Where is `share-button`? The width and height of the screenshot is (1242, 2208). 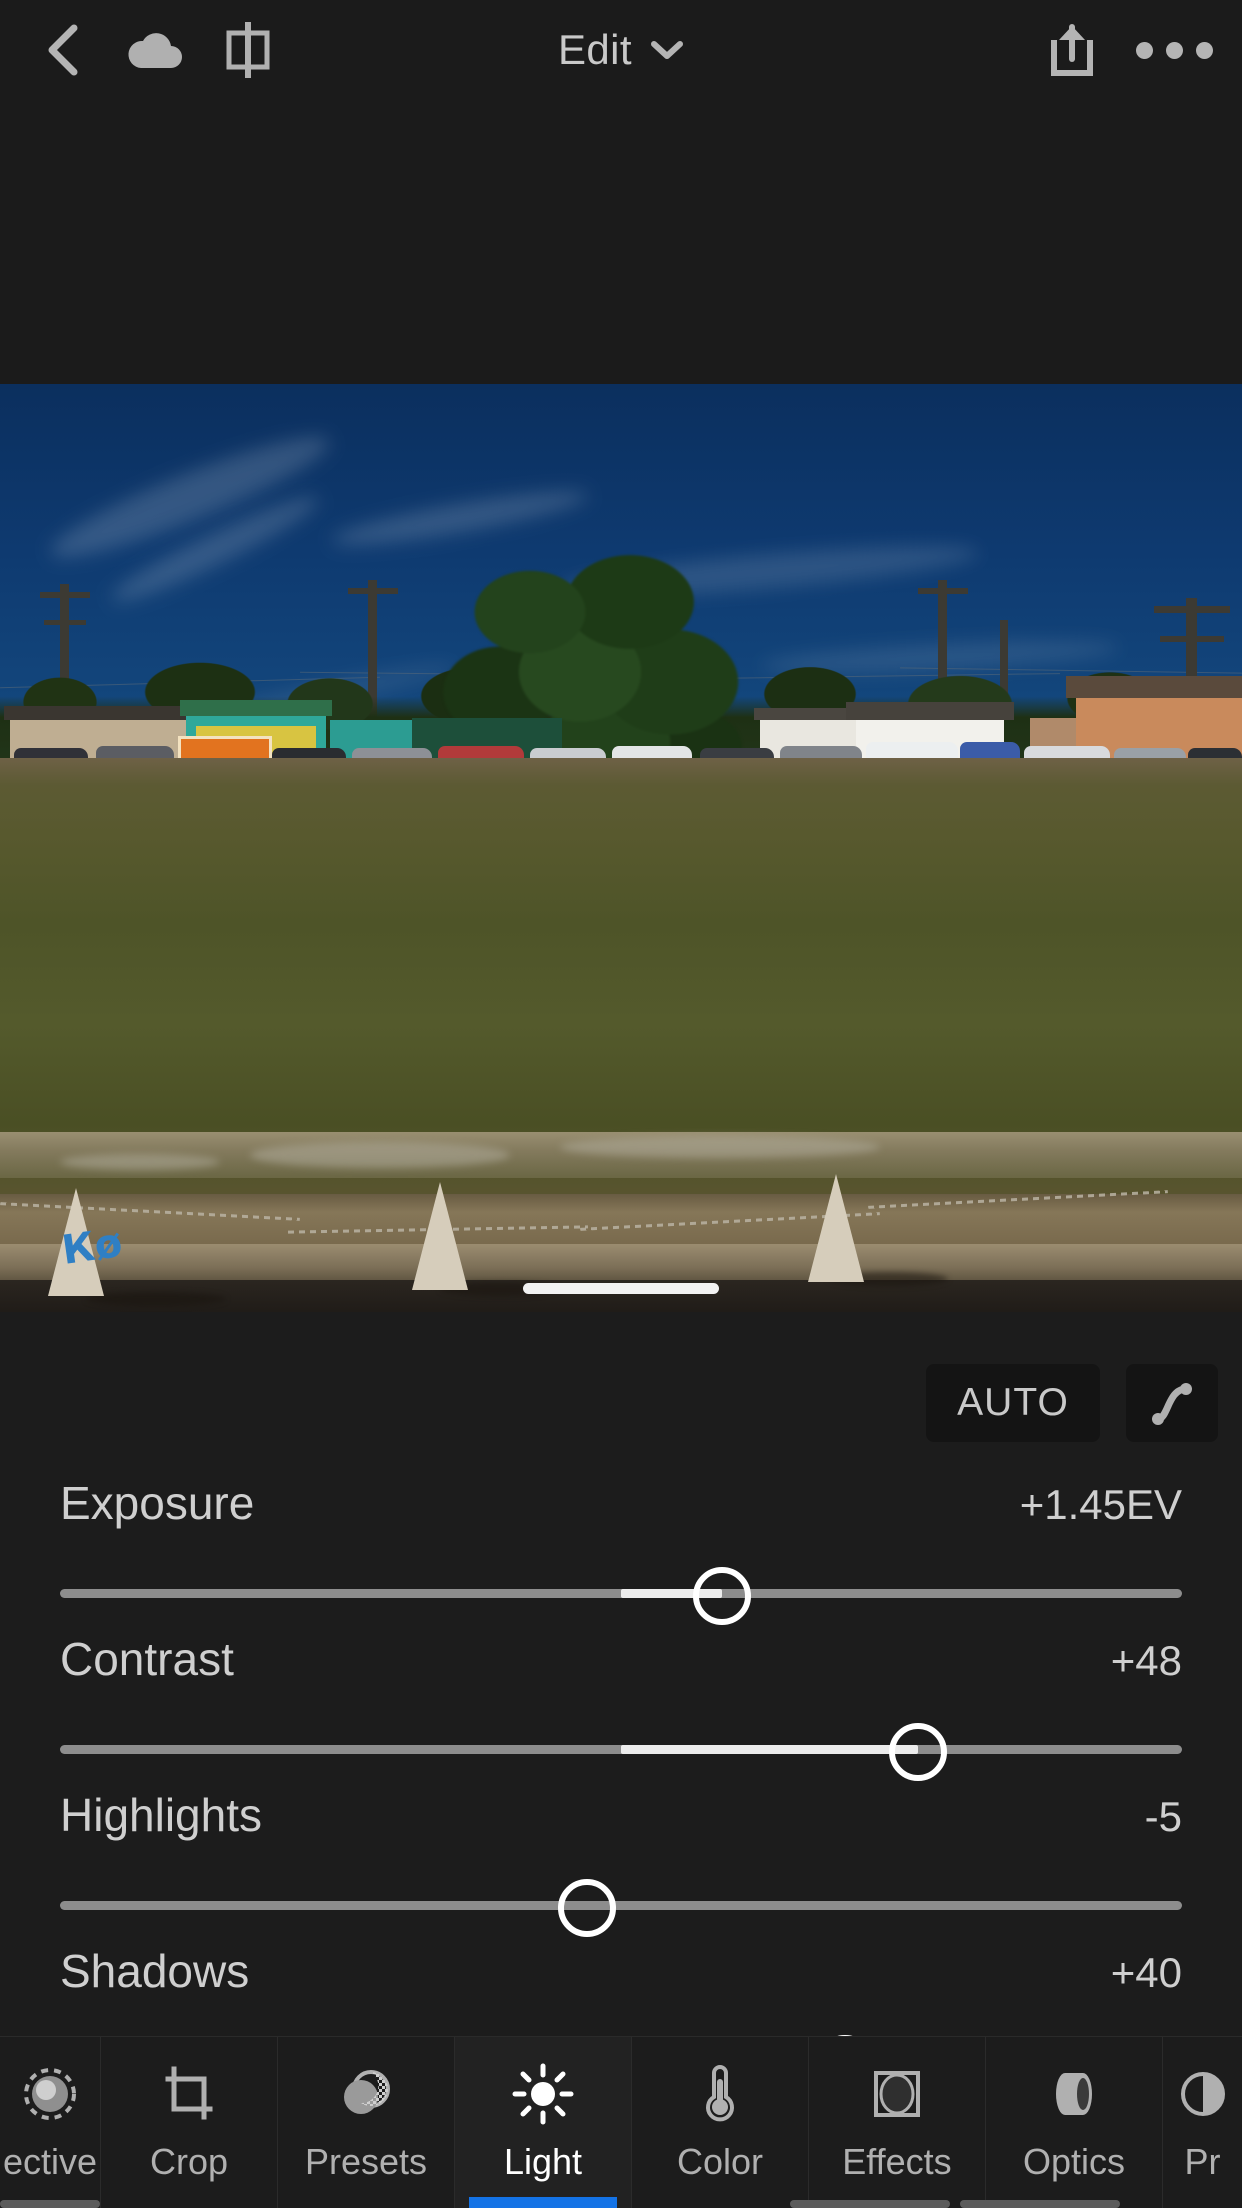 share-button is located at coordinates (1072, 50).